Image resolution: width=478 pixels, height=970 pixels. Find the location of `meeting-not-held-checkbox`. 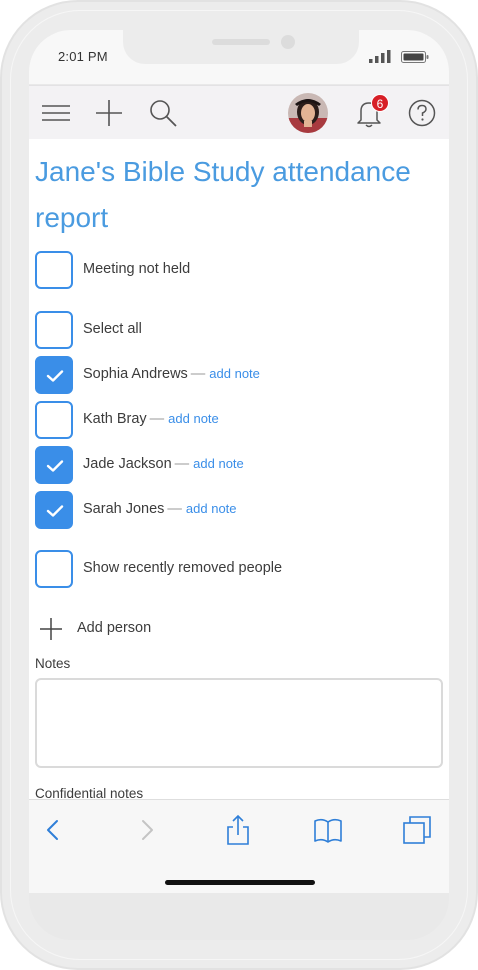

meeting-not-held-checkbox is located at coordinates (54, 270).